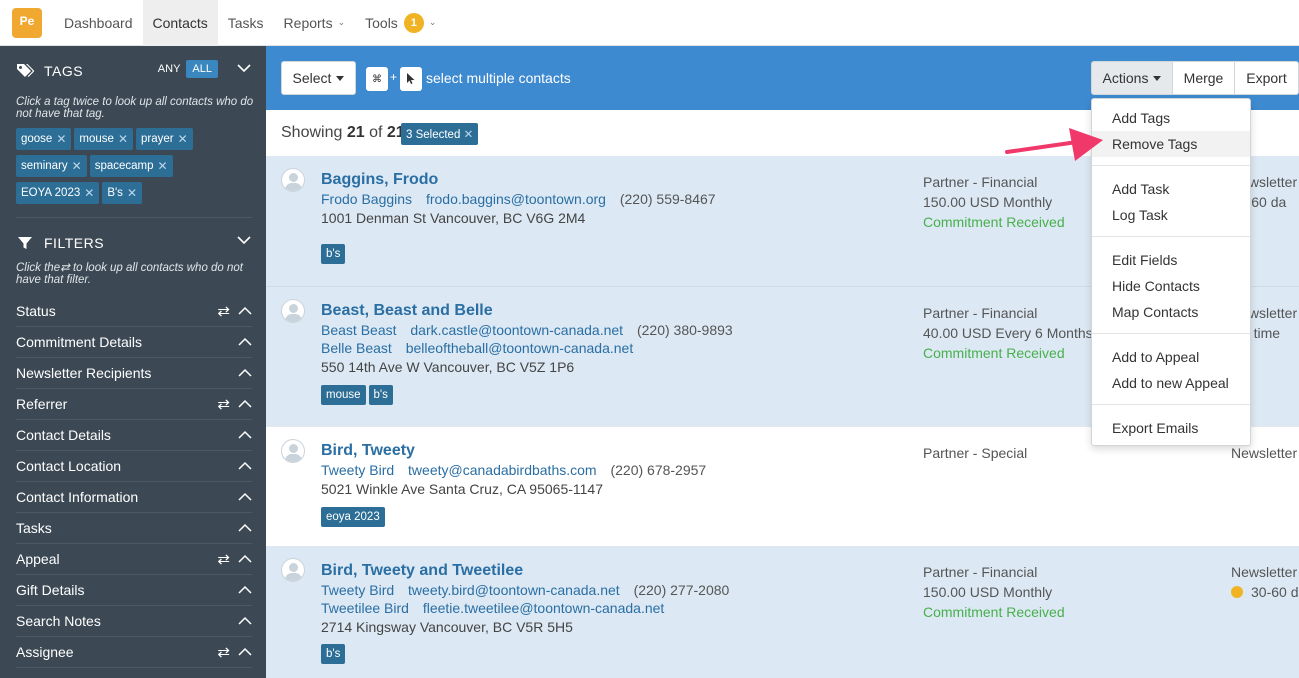 This screenshot has width=1299, height=678. Describe the element at coordinates (169, 69) in the screenshot. I see `any-option: ANY` at that location.